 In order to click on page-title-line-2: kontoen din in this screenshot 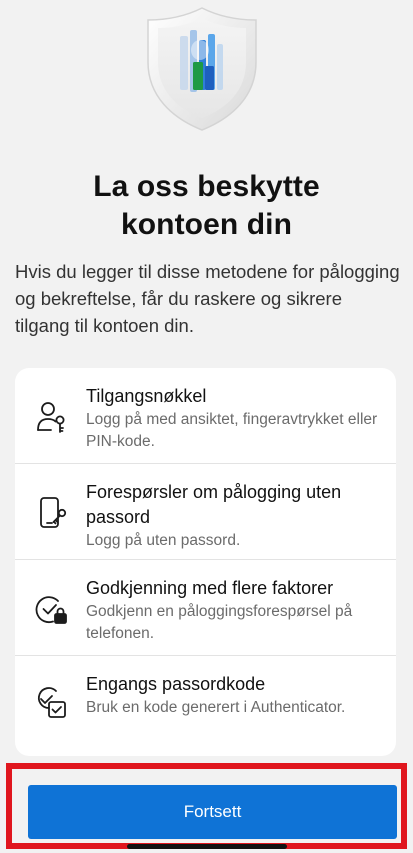, I will do `click(206, 224)`.